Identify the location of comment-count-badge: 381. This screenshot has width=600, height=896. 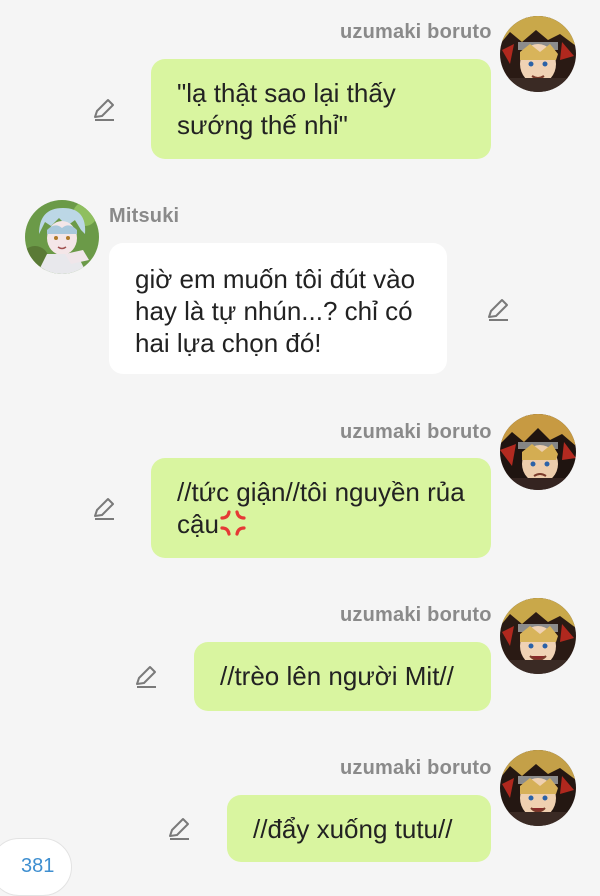
(36, 867).